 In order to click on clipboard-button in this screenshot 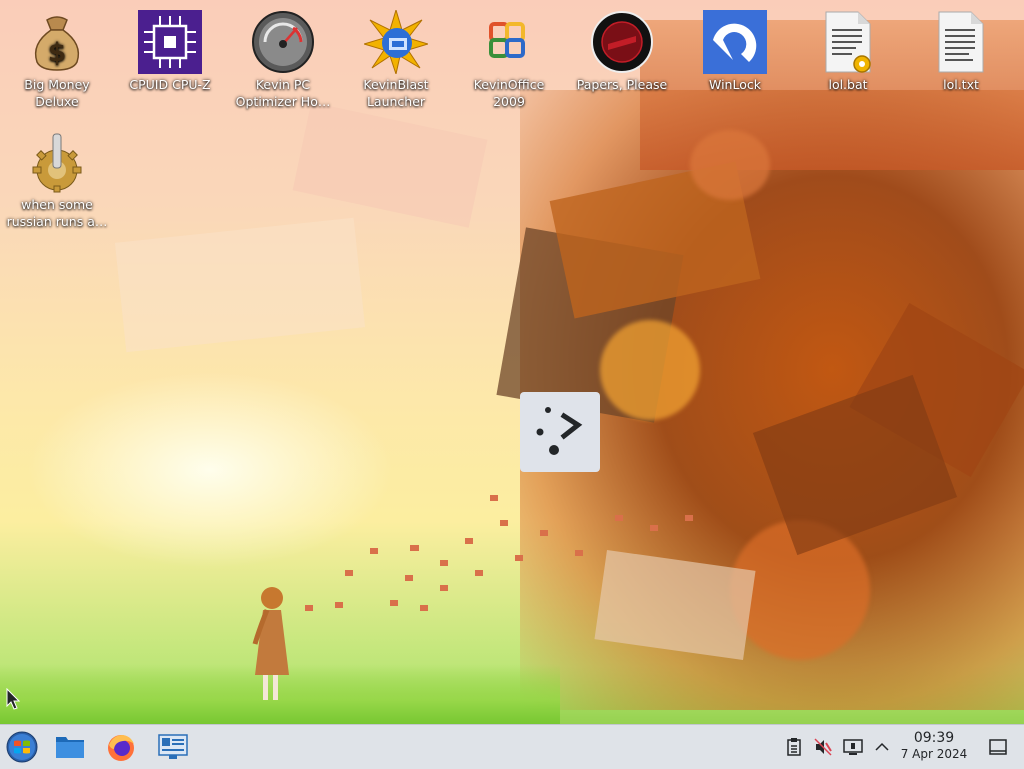, I will do `click(794, 747)`.